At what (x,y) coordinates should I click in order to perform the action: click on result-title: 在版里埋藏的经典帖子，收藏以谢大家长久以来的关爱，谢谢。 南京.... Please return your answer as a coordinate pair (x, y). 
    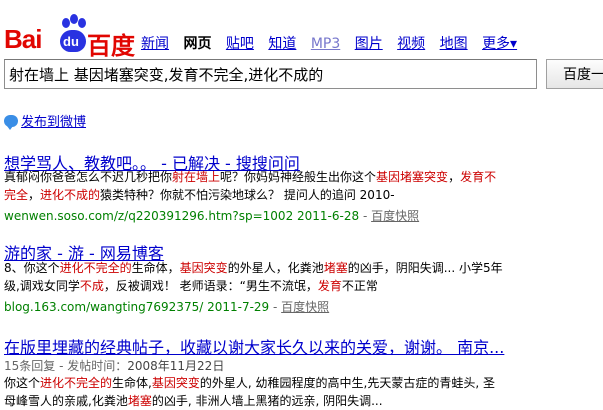
    Looking at the image, I should click on (254, 346).